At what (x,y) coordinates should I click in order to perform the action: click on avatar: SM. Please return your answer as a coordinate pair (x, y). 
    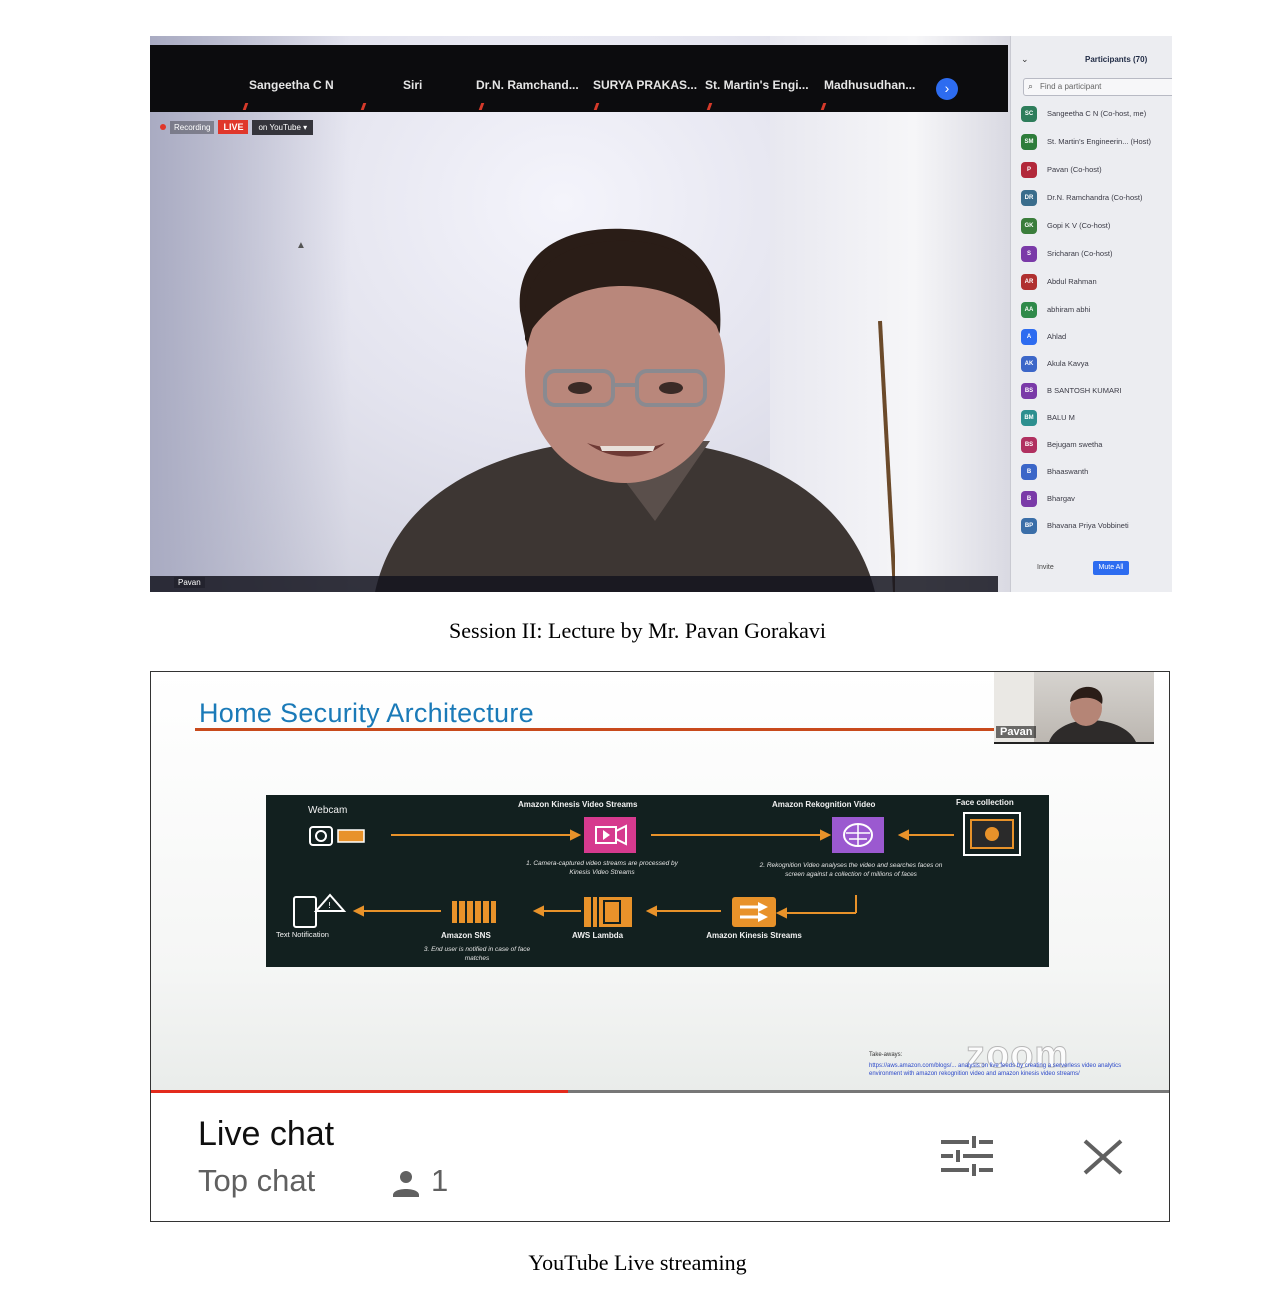
    Looking at the image, I should click on (1029, 142).